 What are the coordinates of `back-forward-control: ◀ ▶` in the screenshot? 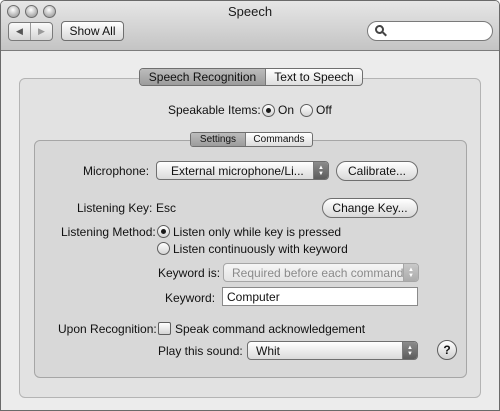 It's located at (30, 31).